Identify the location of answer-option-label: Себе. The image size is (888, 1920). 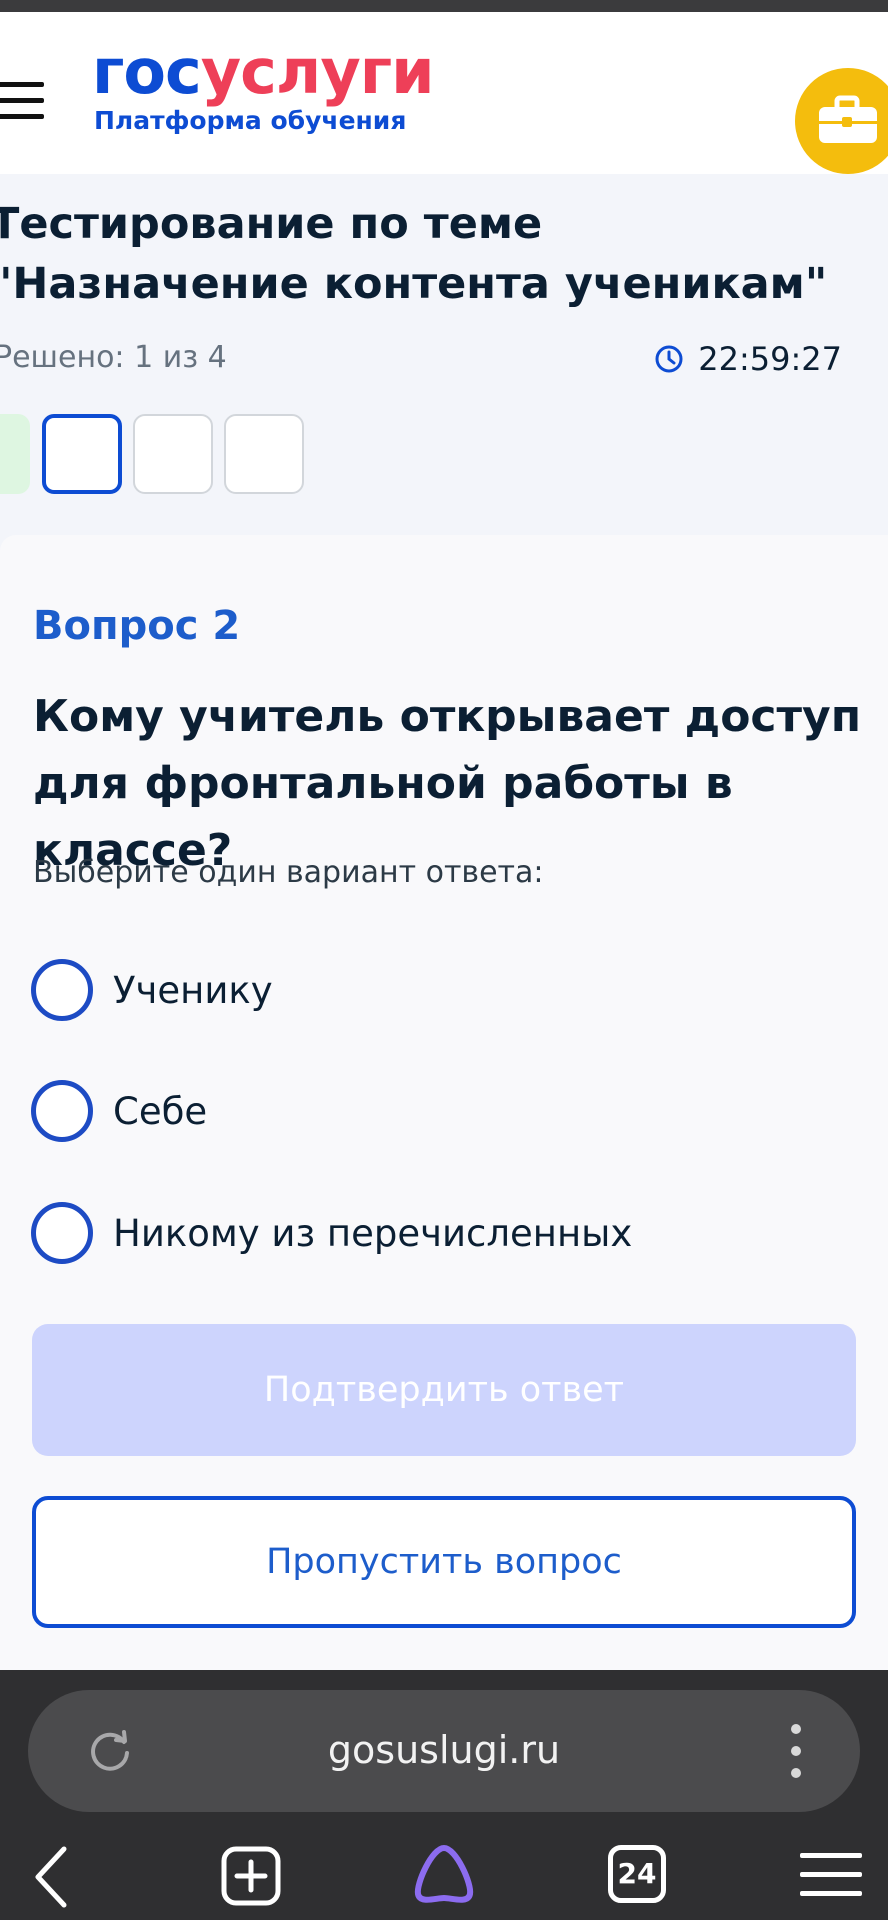
(160, 1111).